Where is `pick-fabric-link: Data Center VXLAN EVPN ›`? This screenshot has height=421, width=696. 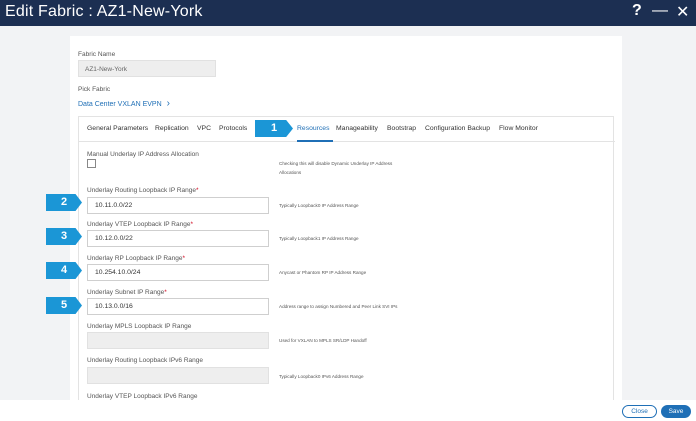 pick-fabric-link: Data Center VXLAN EVPN › is located at coordinates (124, 103).